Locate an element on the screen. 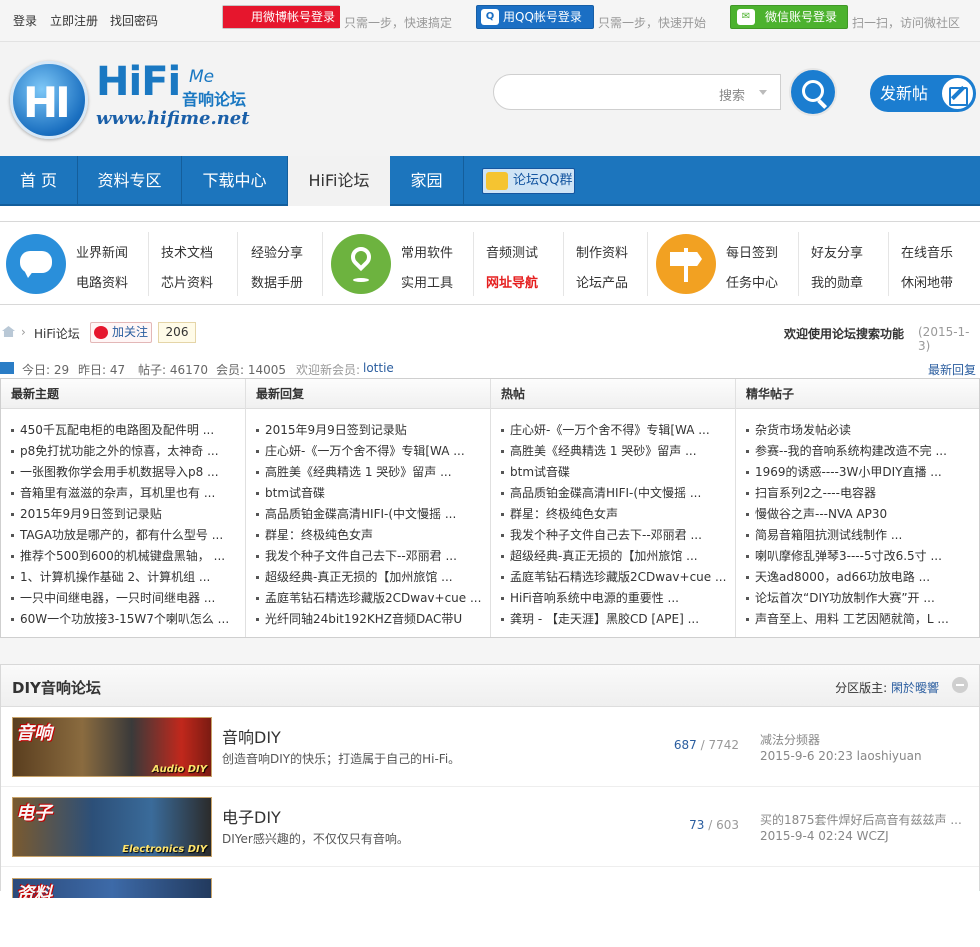 Image resolution: width=980 pixels, height=947 pixels. forum-thumbnail: 电子 Electronics DIY is located at coordinates (112, 827).